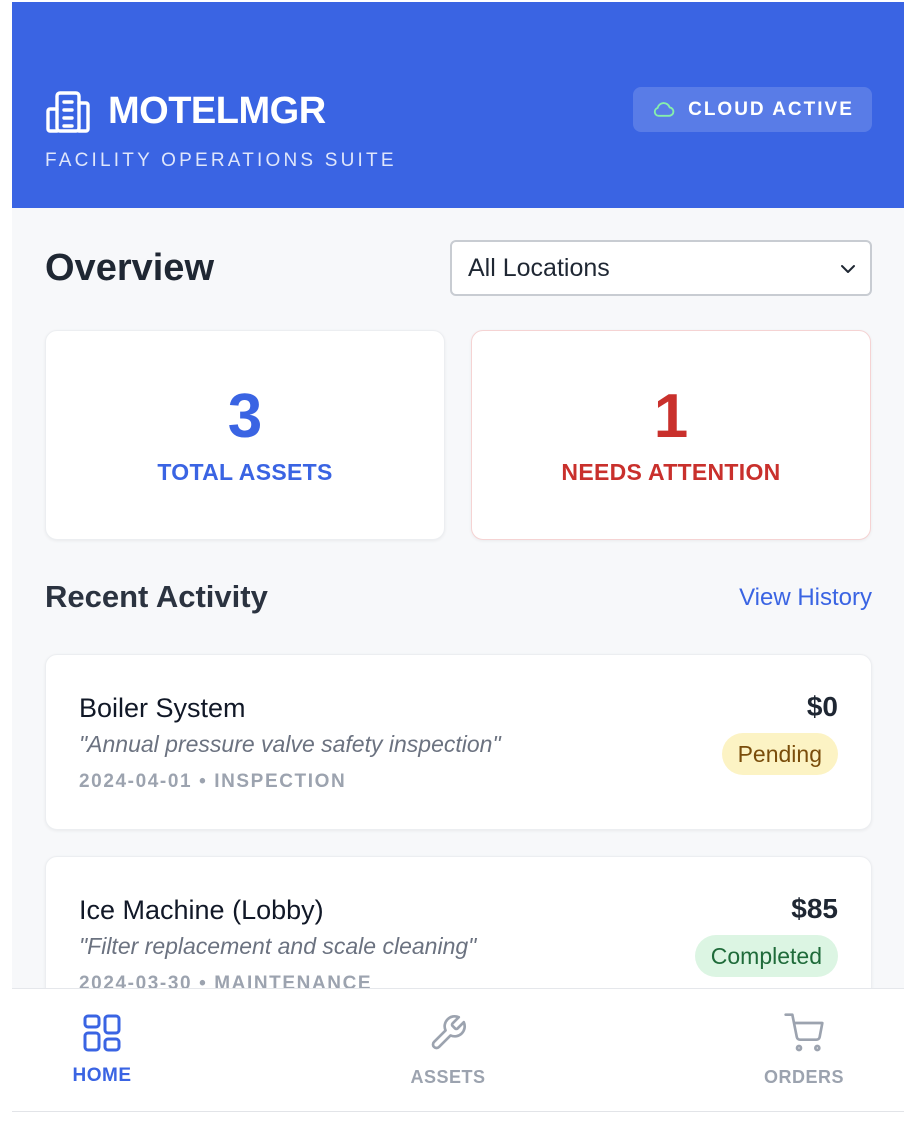 Image resolution: width=918 pixels, height=1130 pixels. I want to click on activity-cost: $85, so click(814, 908).